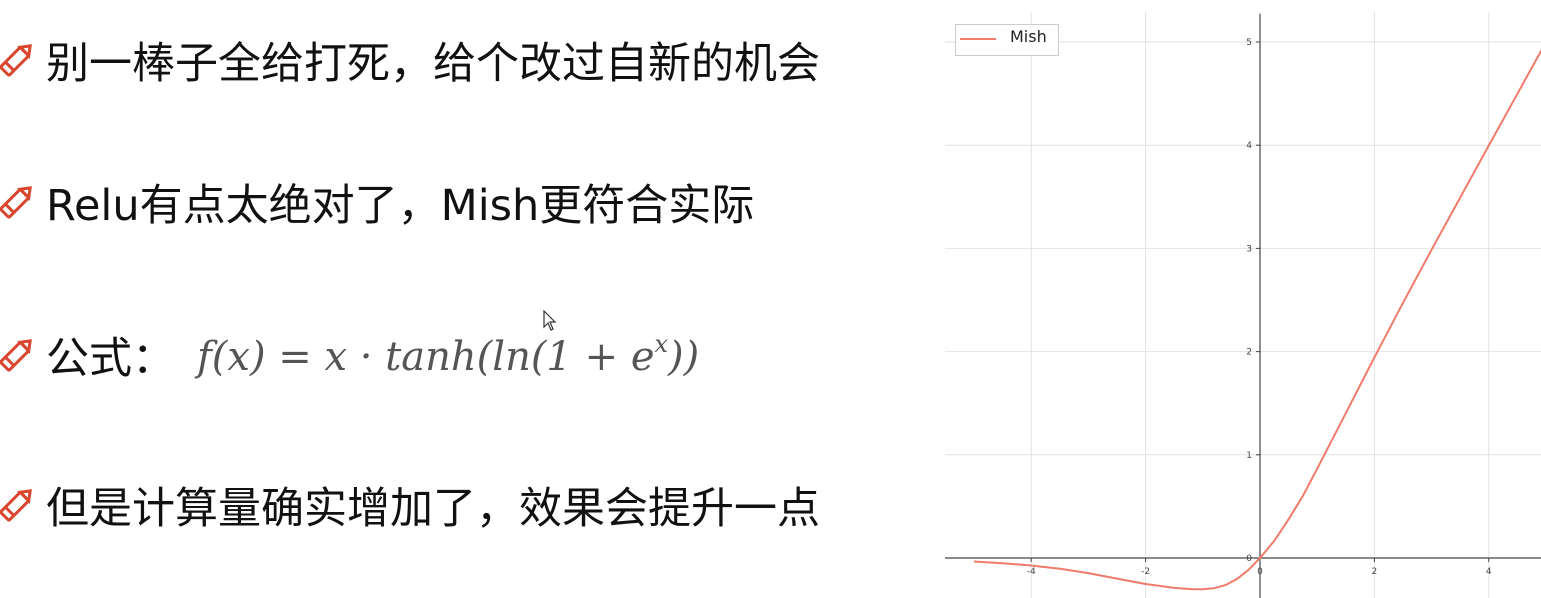  What do you see at coordinates (550, 320) in the screenshot?
I see `mouse-cursor-icon` at bounding box center [550, 320].